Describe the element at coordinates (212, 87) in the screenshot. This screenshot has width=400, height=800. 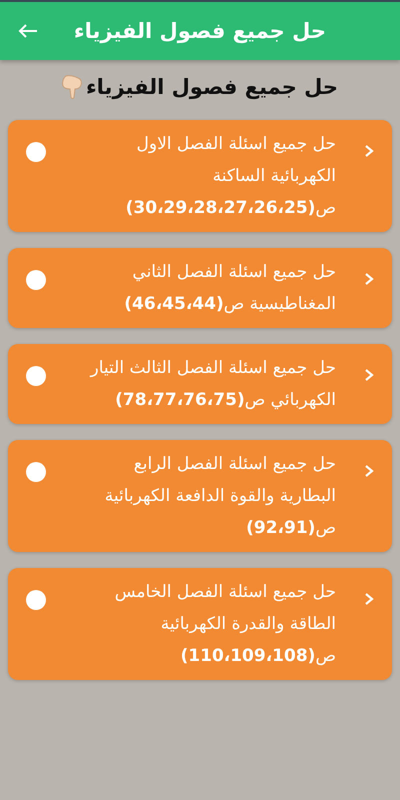
I see `page-heading: حل جميع فصول الفيزياء` at that location.